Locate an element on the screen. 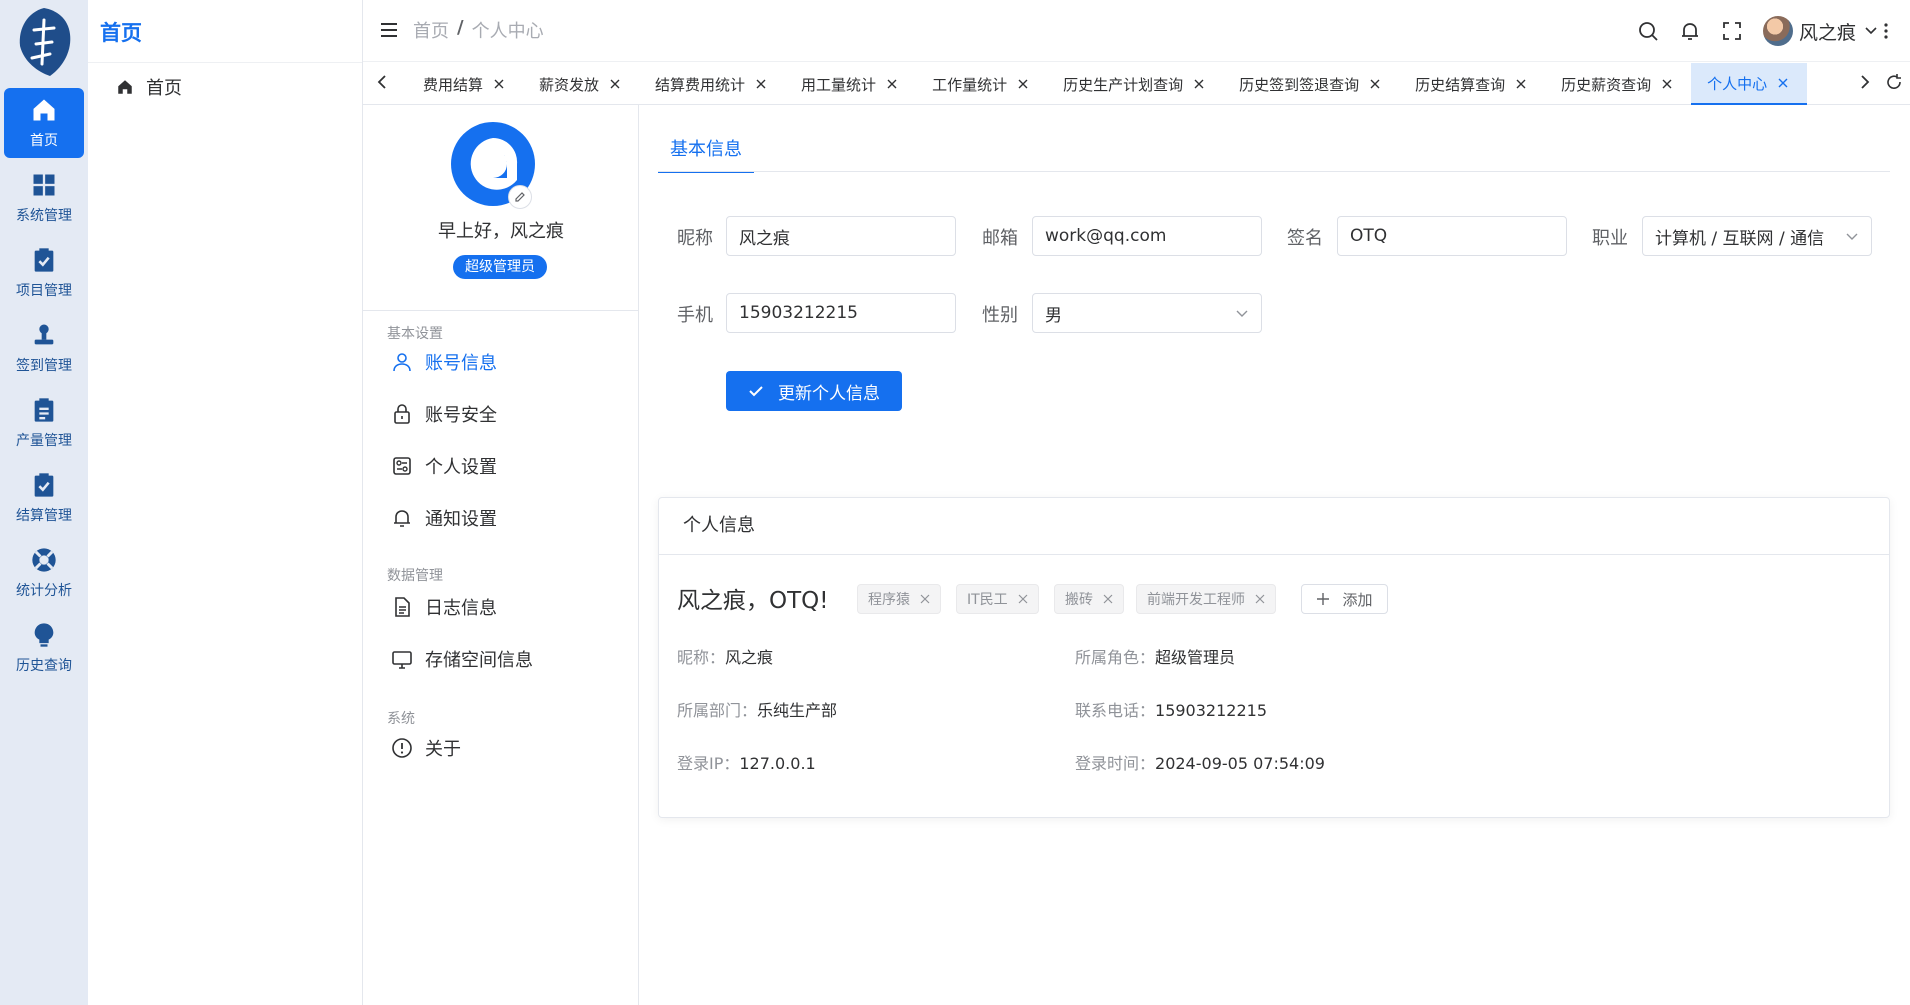  tag-chip: IT民工 is located at coordinates (997, 599).